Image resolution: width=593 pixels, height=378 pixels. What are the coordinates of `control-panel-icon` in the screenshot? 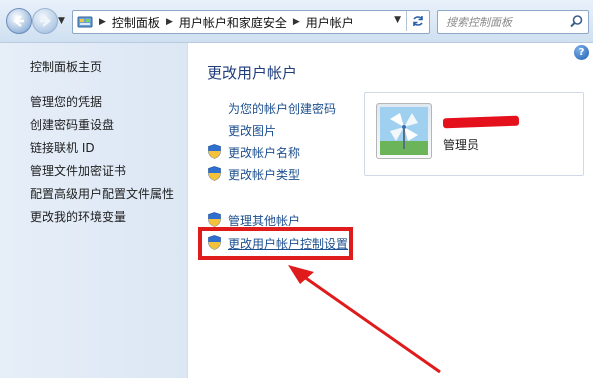 It's located at (85, 22).